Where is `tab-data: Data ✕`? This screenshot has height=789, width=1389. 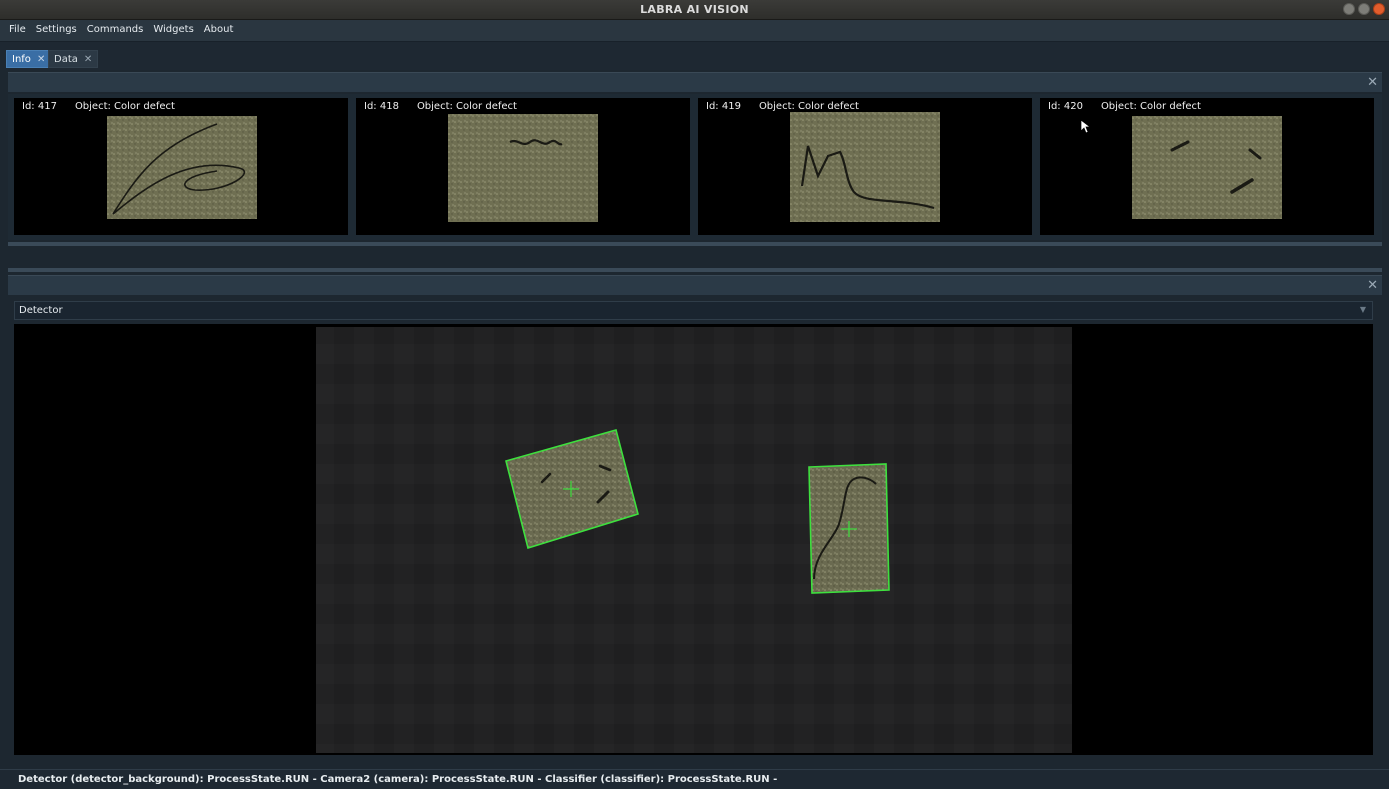 tab-data: Data ✕ is located at coordinates (73, 59).